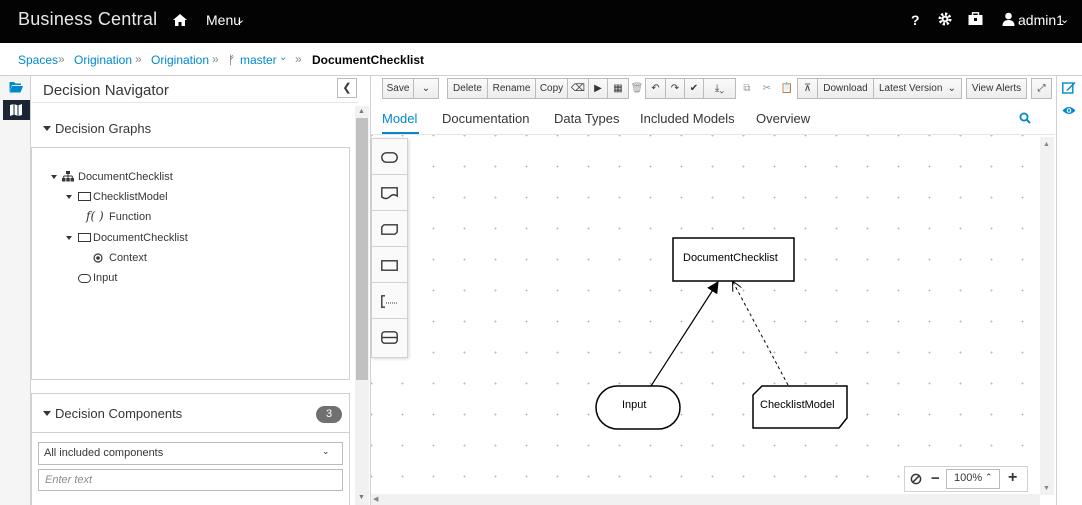 The height and width of the screenshot is (505, 1082). What do you see at coordinates (541, 21) in the screenshot?
I see `top-navbar` at bounding box center [541, 21].